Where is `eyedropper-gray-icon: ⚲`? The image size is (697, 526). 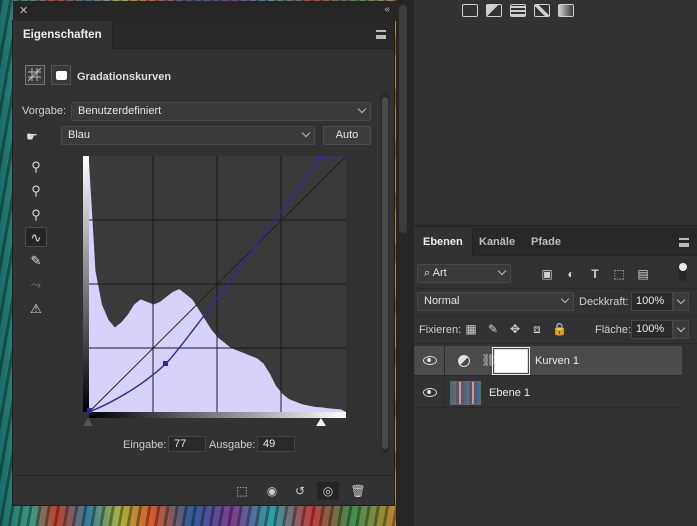 eyedropper-gray-icon: ⚲ is located at coordinates (36, 191).